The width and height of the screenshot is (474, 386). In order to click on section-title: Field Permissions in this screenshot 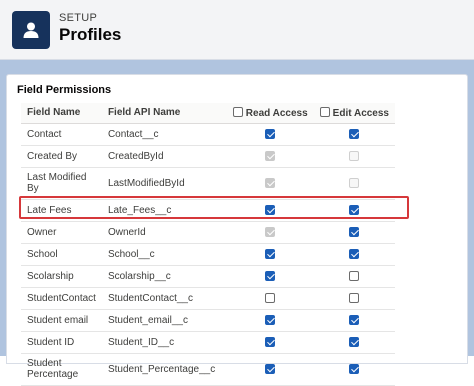, I will do `click(64, 90)`.